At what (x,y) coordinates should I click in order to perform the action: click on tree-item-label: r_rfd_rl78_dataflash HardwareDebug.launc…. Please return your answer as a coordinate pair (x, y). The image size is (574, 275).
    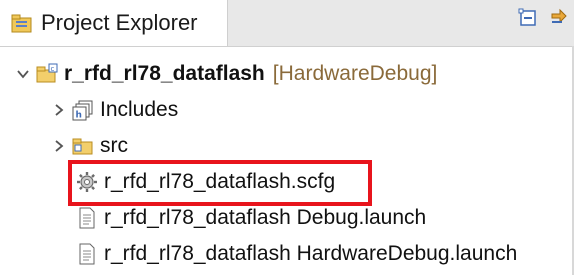
    Looking at the image, I should click on (311, 253).